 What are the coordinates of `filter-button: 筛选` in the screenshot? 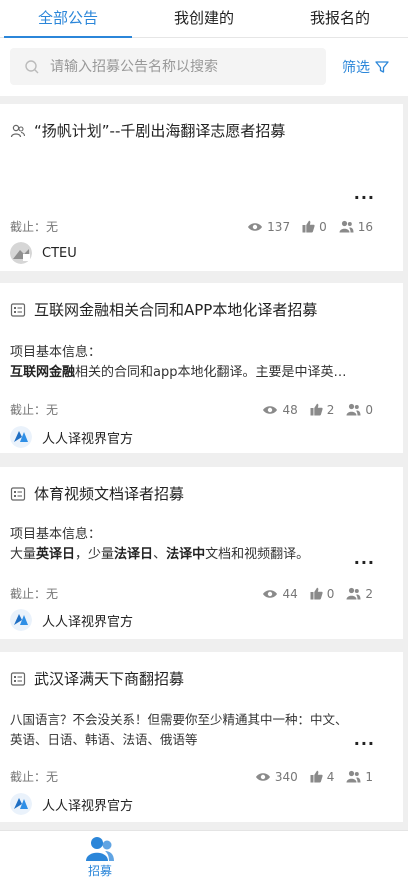 It's located at (366, 67).